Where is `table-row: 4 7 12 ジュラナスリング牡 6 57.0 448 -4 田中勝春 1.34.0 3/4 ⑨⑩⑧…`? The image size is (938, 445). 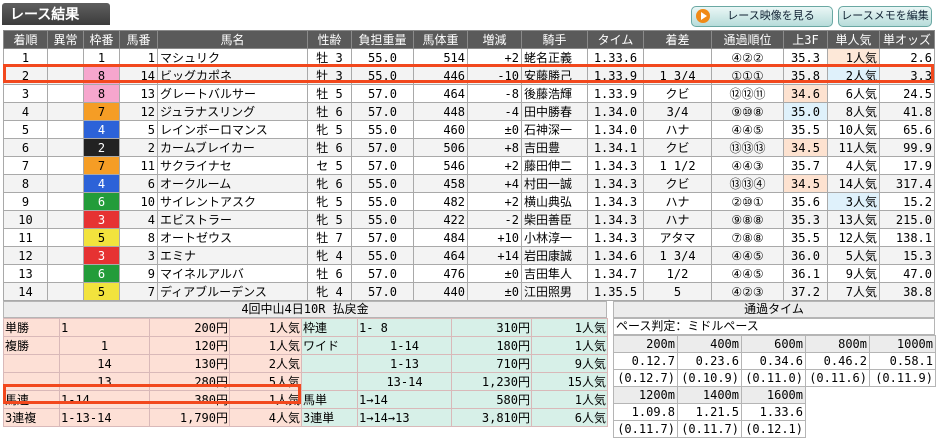 table-row: 4 7 12 ジュラナスリング牡 6 57.0 448 -4 田中勝春 1.34.0 3/4 ⑨⑩⑧… is located at coordinates (469, 111).